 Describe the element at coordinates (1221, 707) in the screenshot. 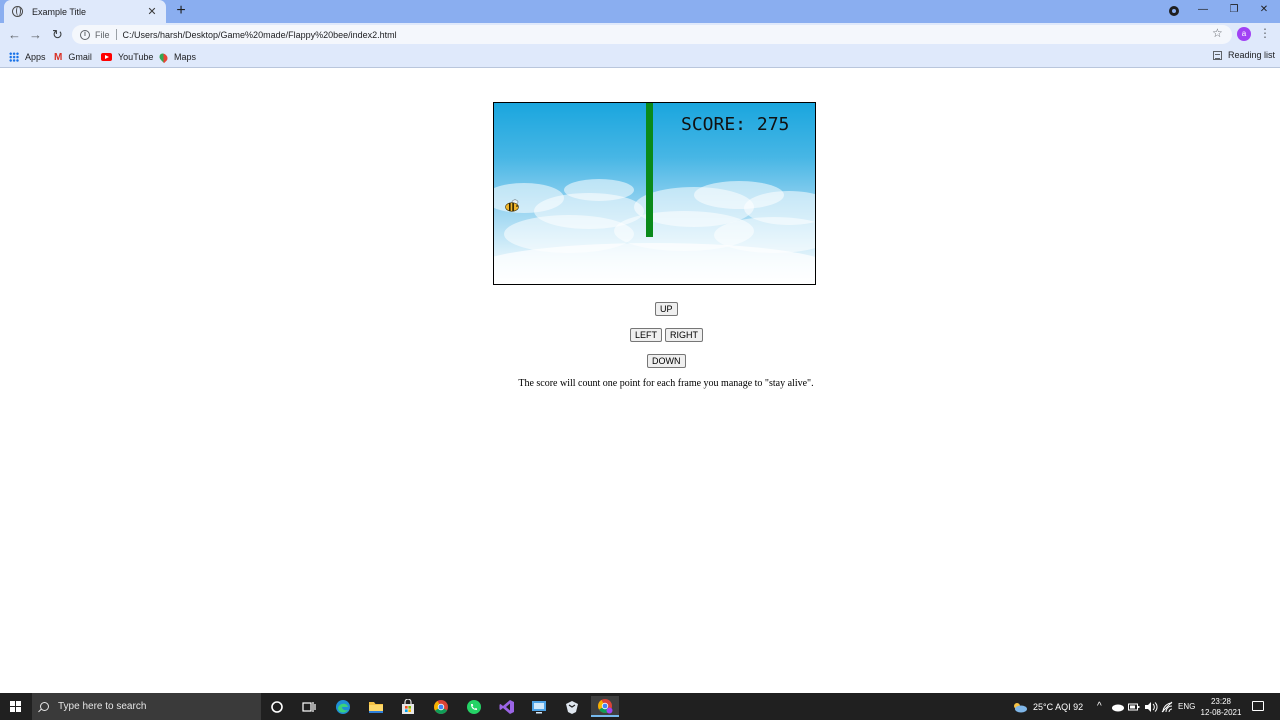

I see `system-clock: 23:28 12-08-2021` at that location.